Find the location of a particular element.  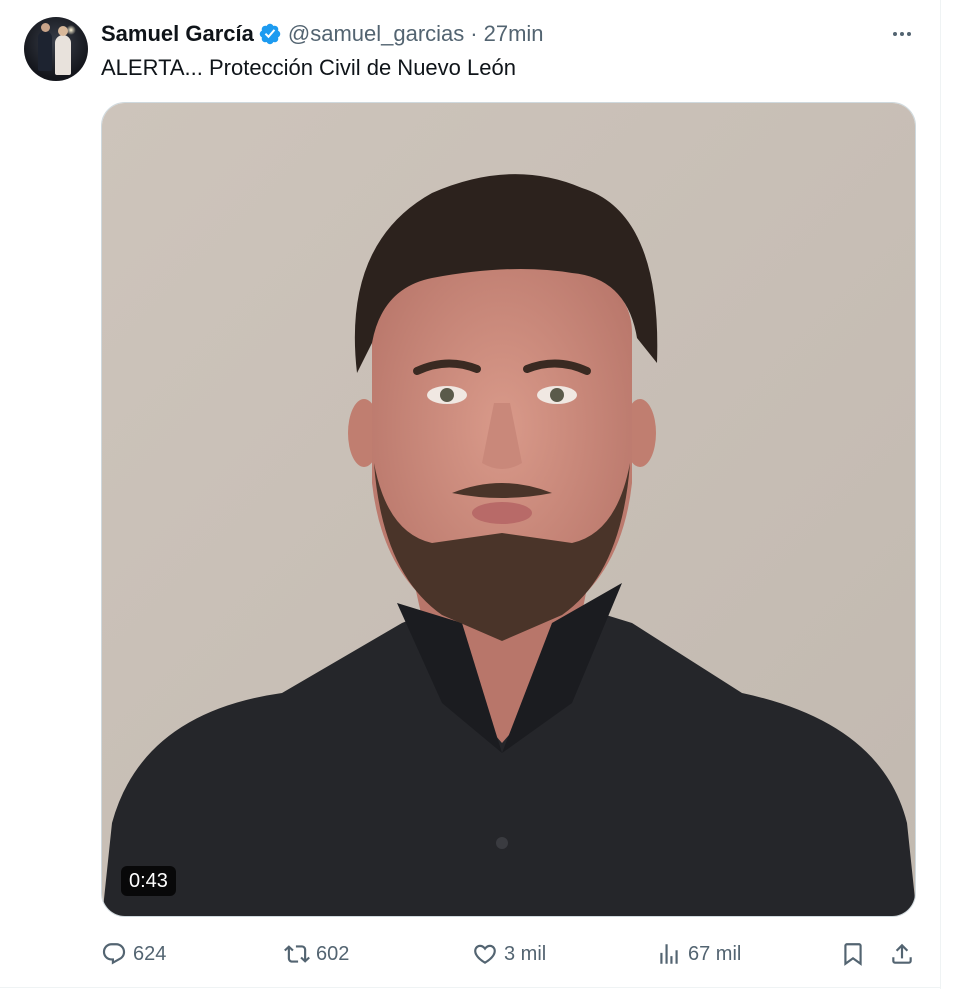

more-horizontal-icon is located at coordinates (902, 34).